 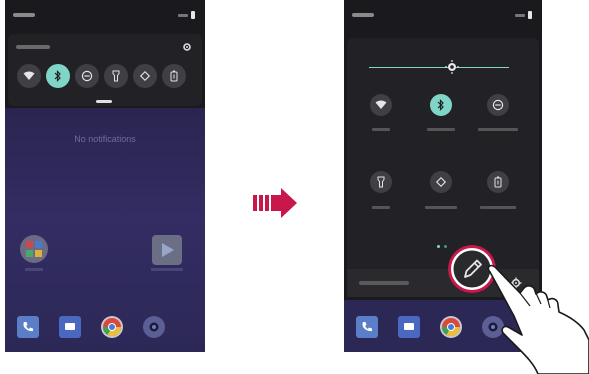 What do you see at coordinates (275, 203) in the screenshot?
I see `transition-arrow-icon` at bounding box center [275, 203].